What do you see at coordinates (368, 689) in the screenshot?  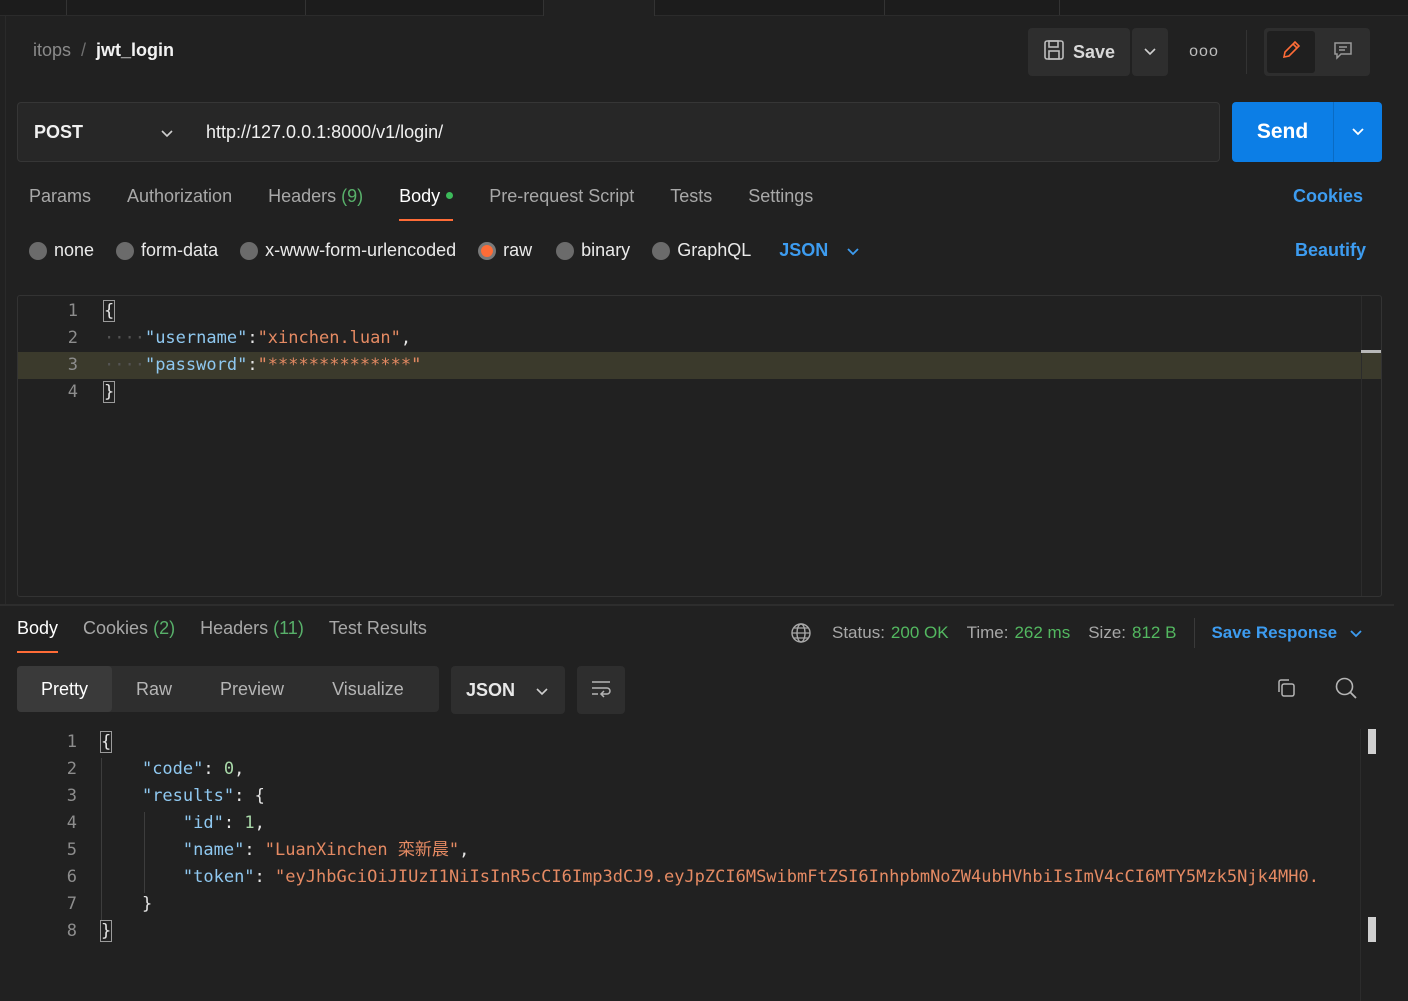 I see `view-visualize: Visualize` at bounding box center [368, 689].